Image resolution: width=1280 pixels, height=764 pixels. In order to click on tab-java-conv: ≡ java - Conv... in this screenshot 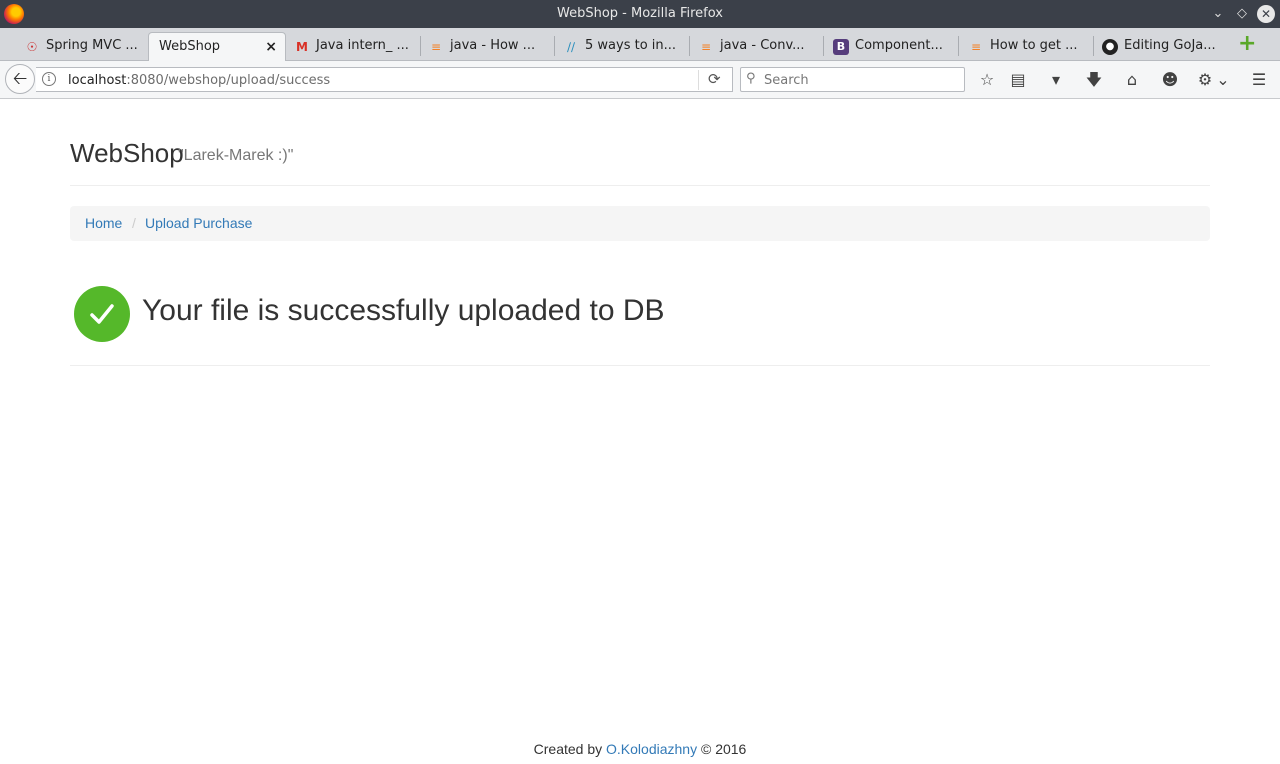, I will do `click(758, 46)`.